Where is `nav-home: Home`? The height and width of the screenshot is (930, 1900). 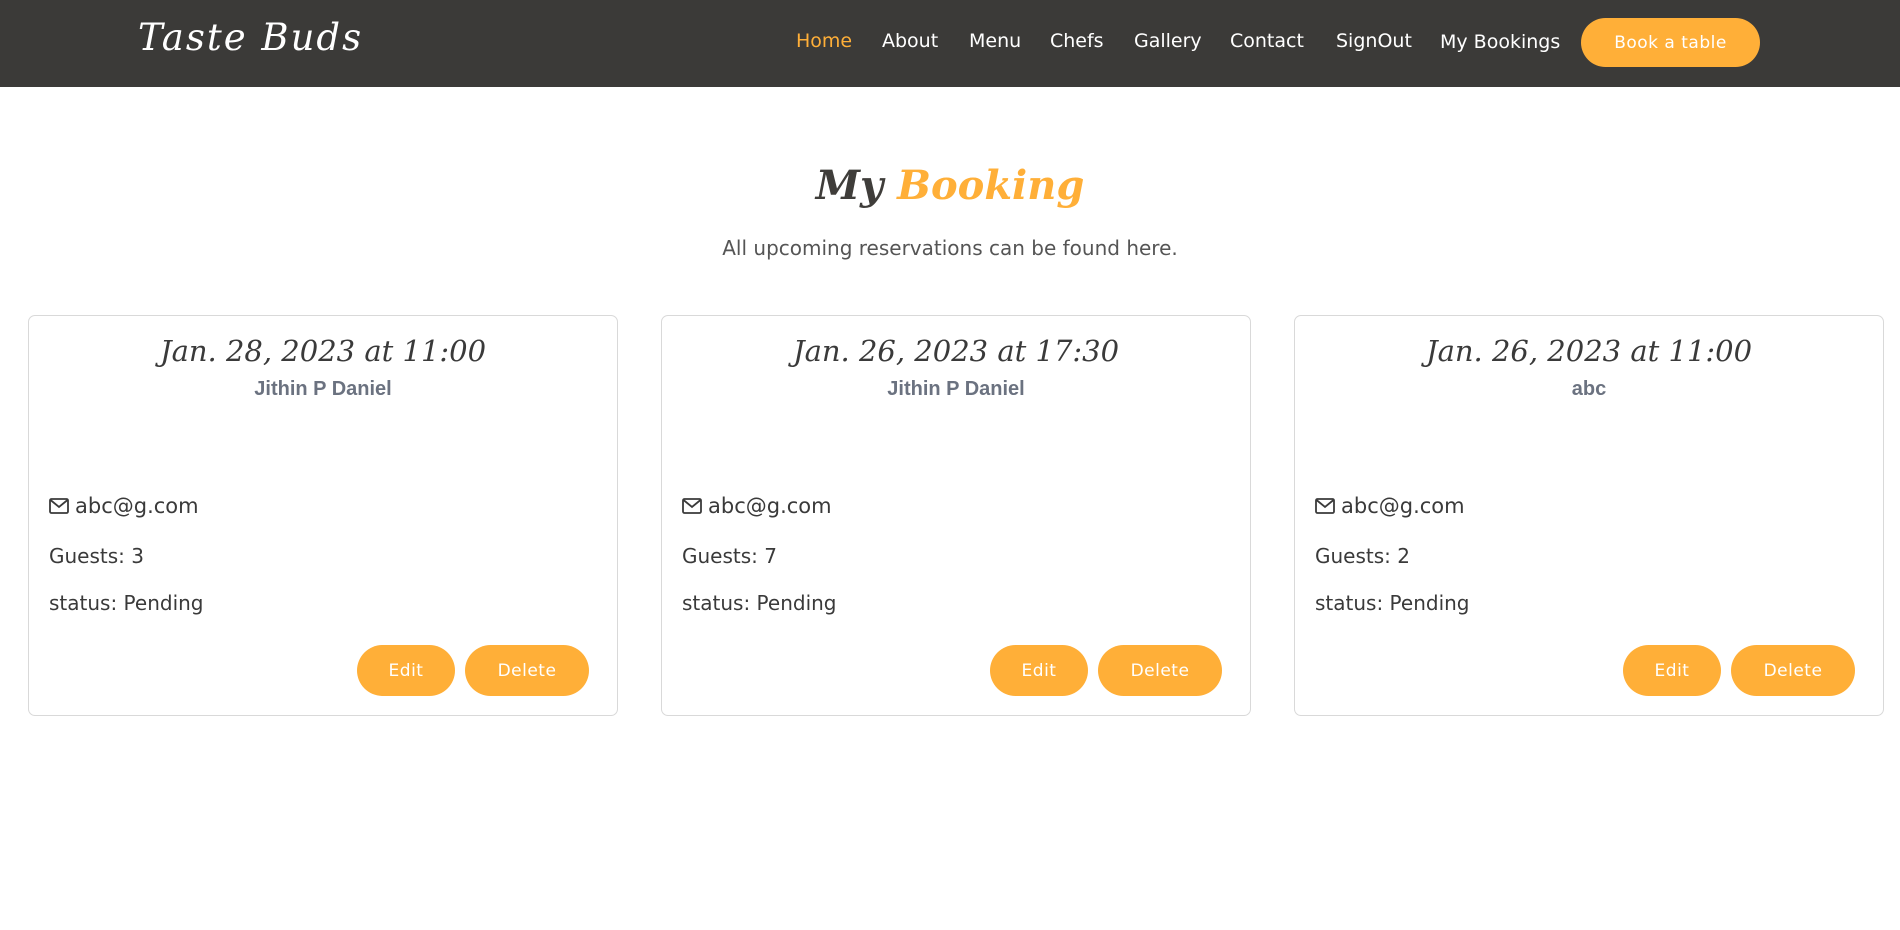
nav-home: Home is located at coordinates (824, 41).